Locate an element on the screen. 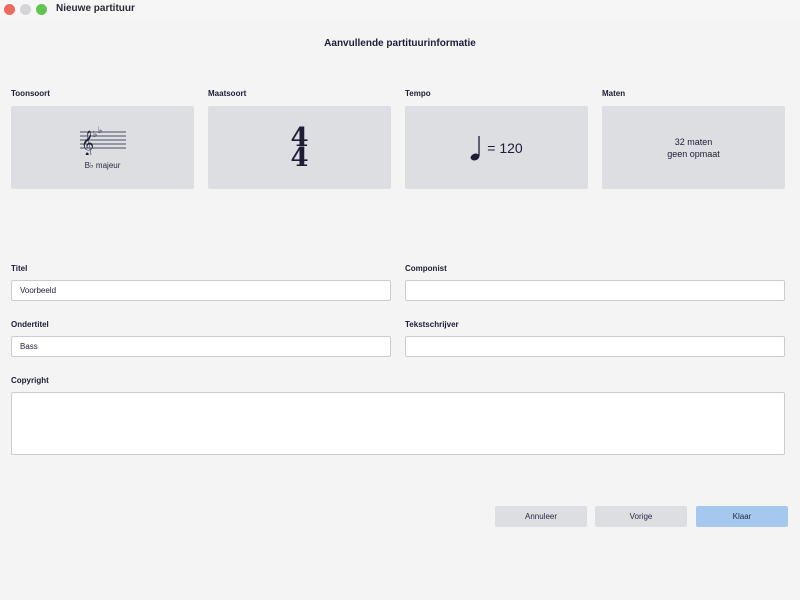  key-signature-card: 𝄞 ♭ ♭ B♭ majeur is located at coordinates (102, 147).